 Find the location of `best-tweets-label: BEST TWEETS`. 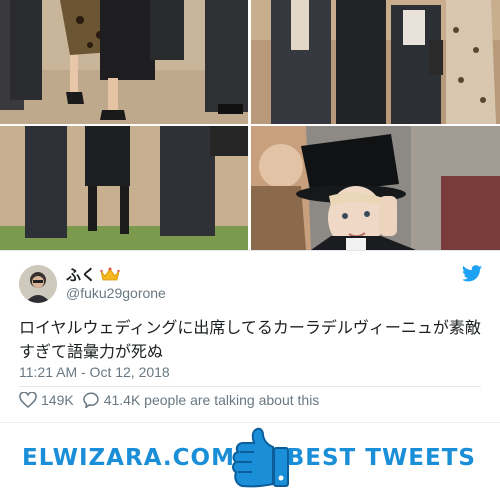

best-tweets-label: BEST TWEETS is located at coordinates (381, 458).